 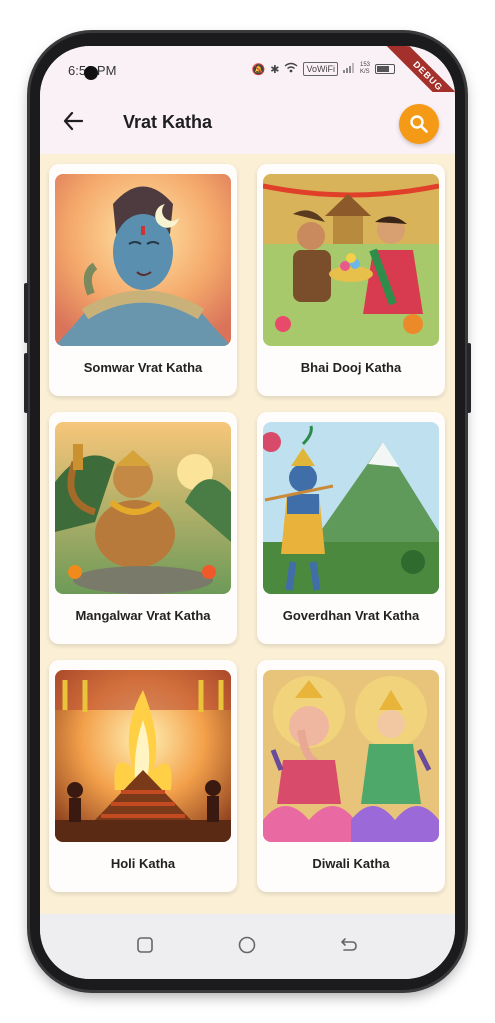 I want to click on wifi-icon, so click(x=291, y=69).